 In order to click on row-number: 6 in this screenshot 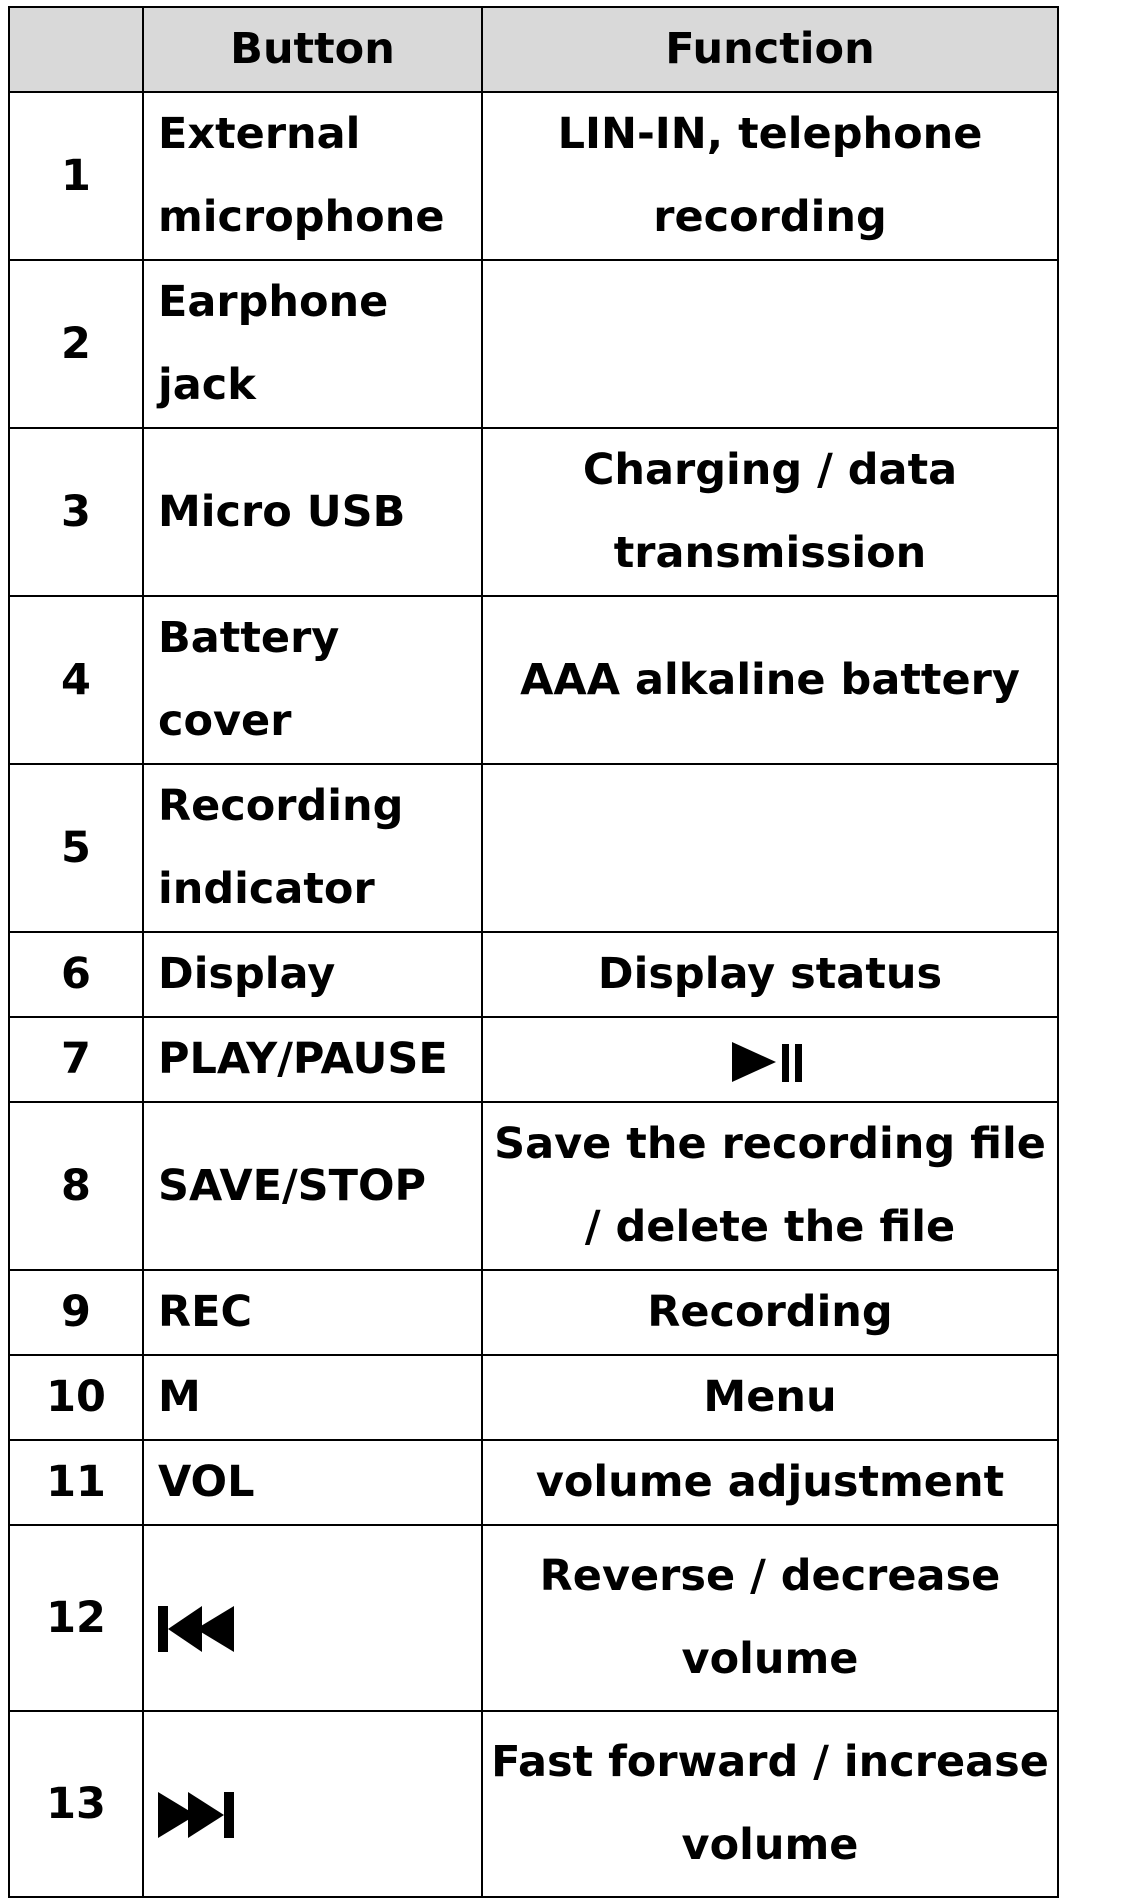, I will do `click(76, 974)`.